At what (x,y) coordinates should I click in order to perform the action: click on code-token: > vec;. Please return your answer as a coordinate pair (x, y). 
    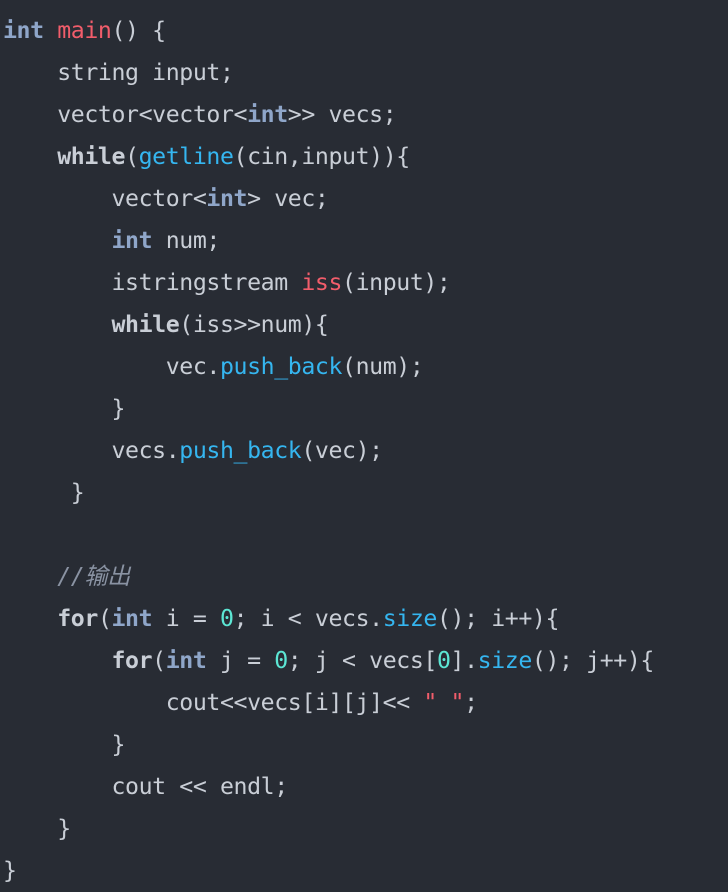
    Looking at the image, I should click on (288, 198).